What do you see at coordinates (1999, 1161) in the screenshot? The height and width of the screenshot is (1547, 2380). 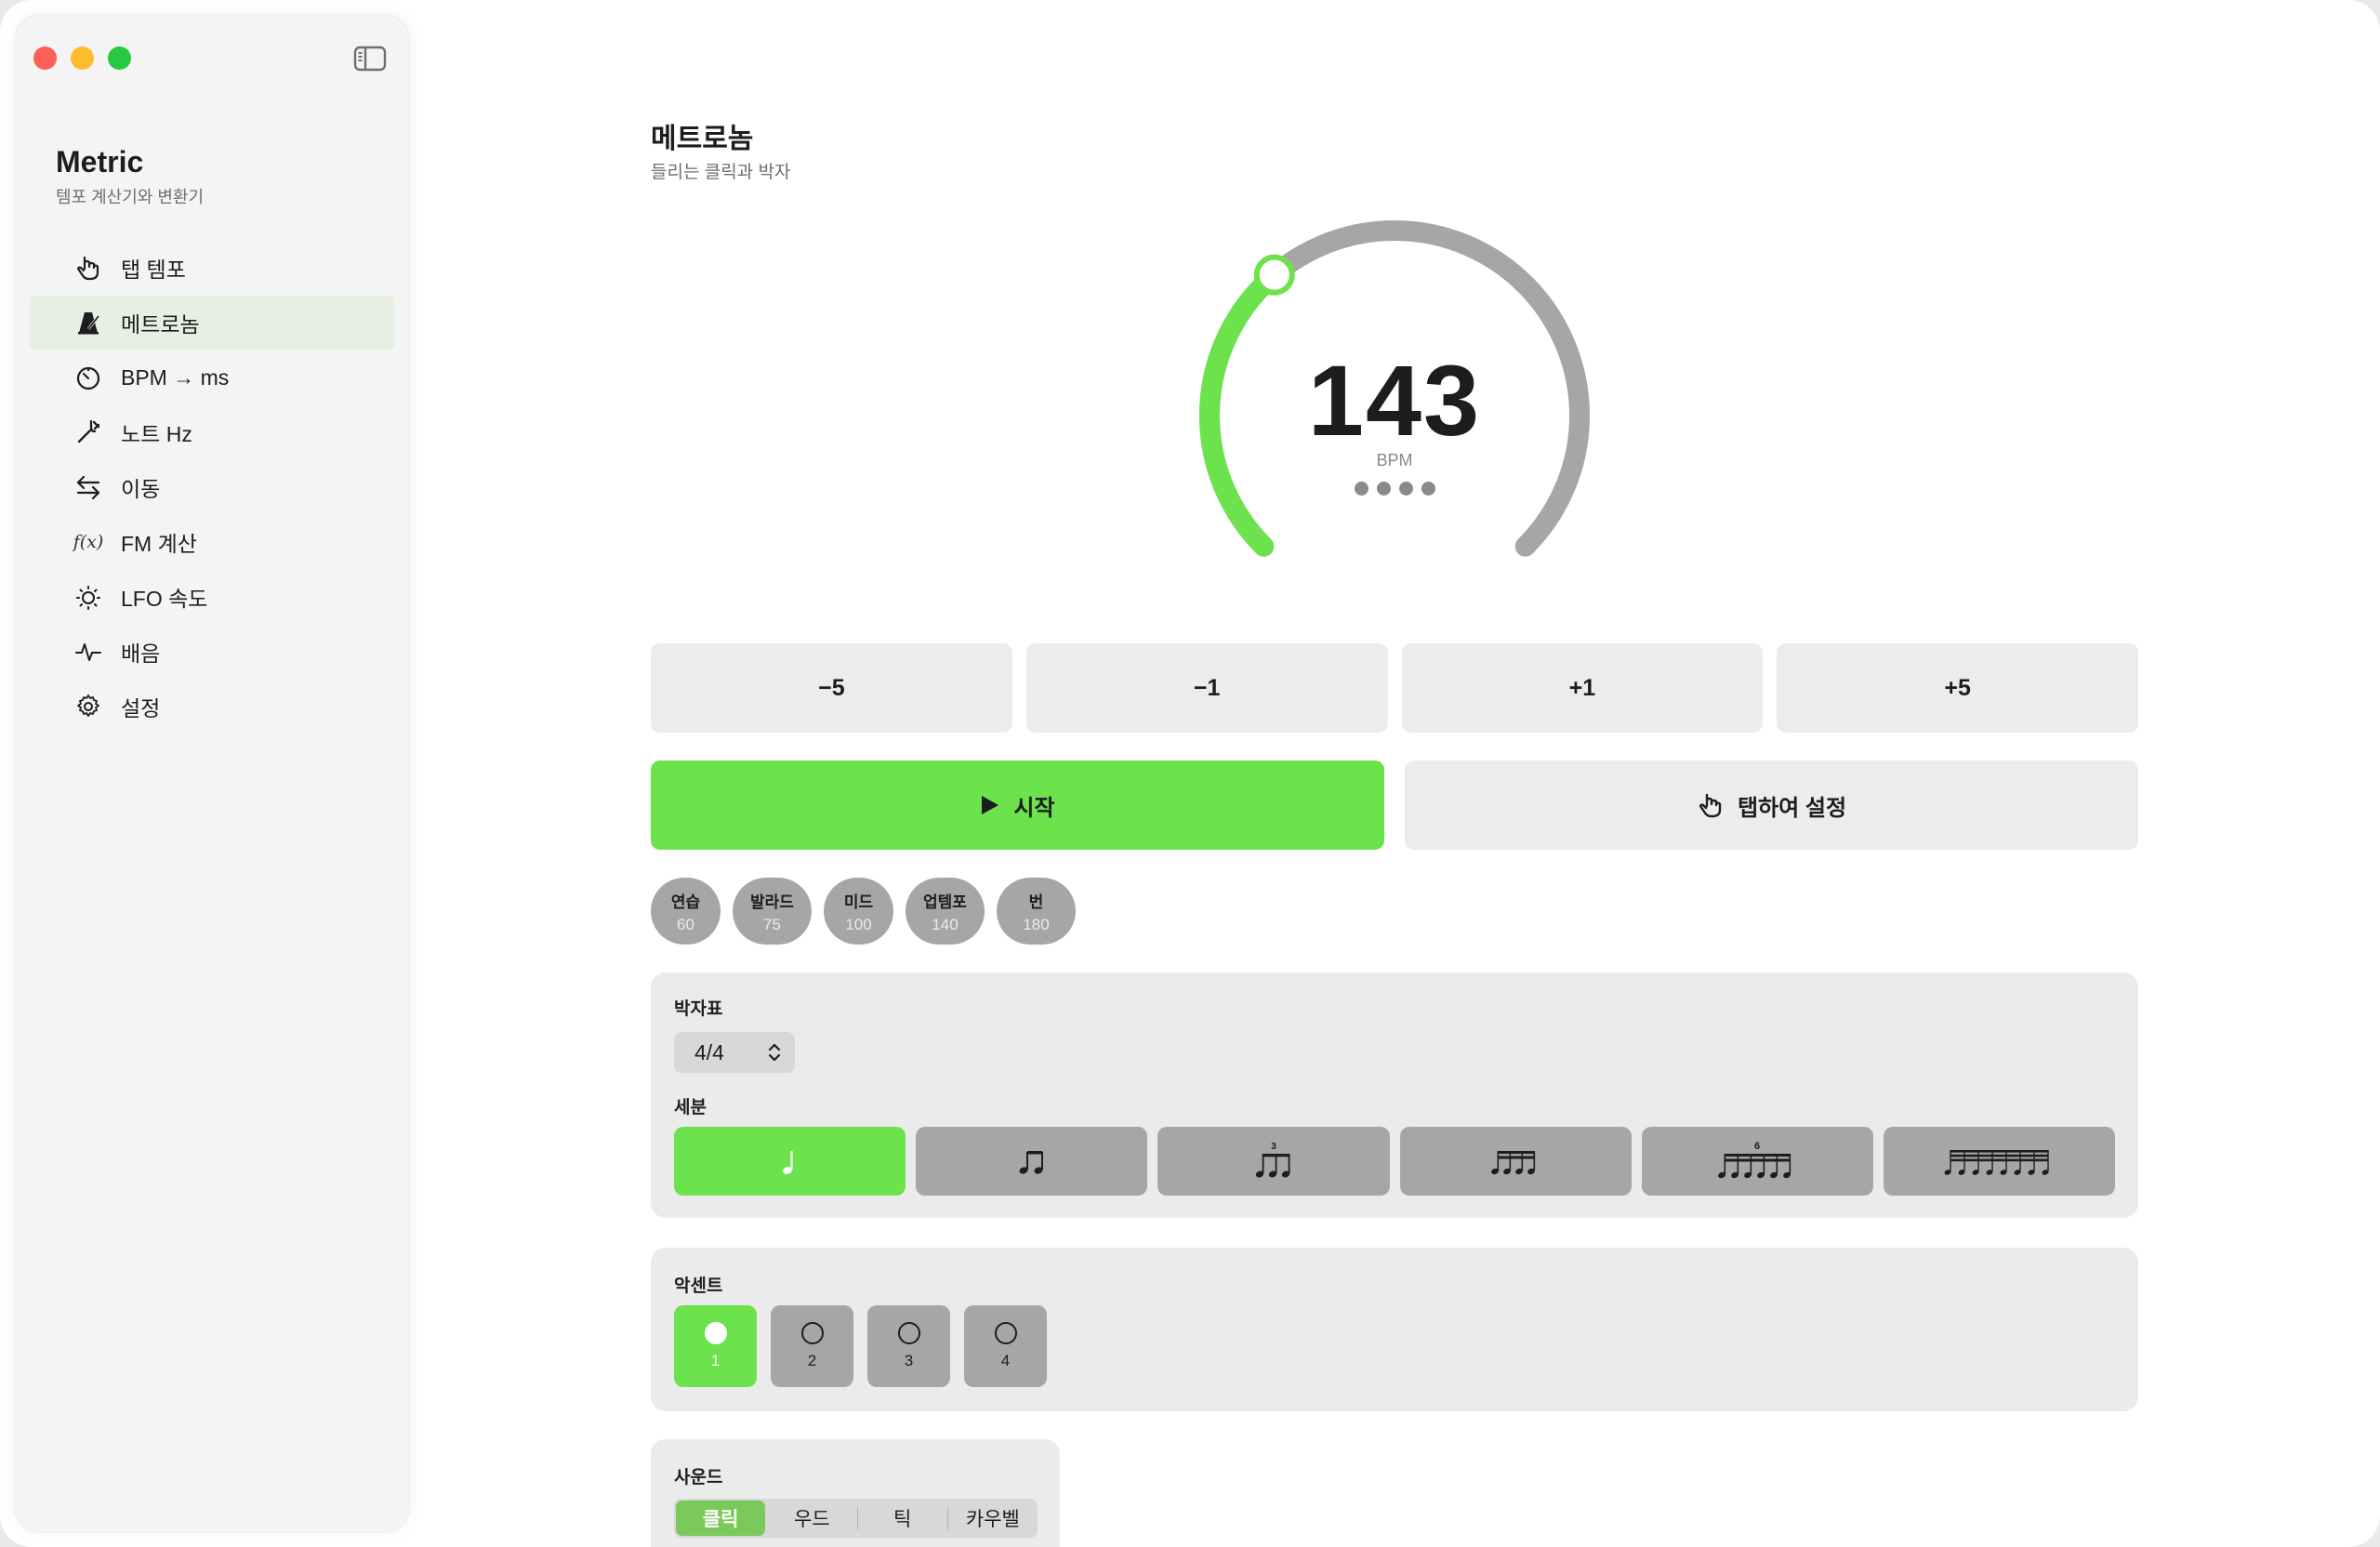 I see `subdivision-thirty-second-button` at bounding box center [1999, 1161].